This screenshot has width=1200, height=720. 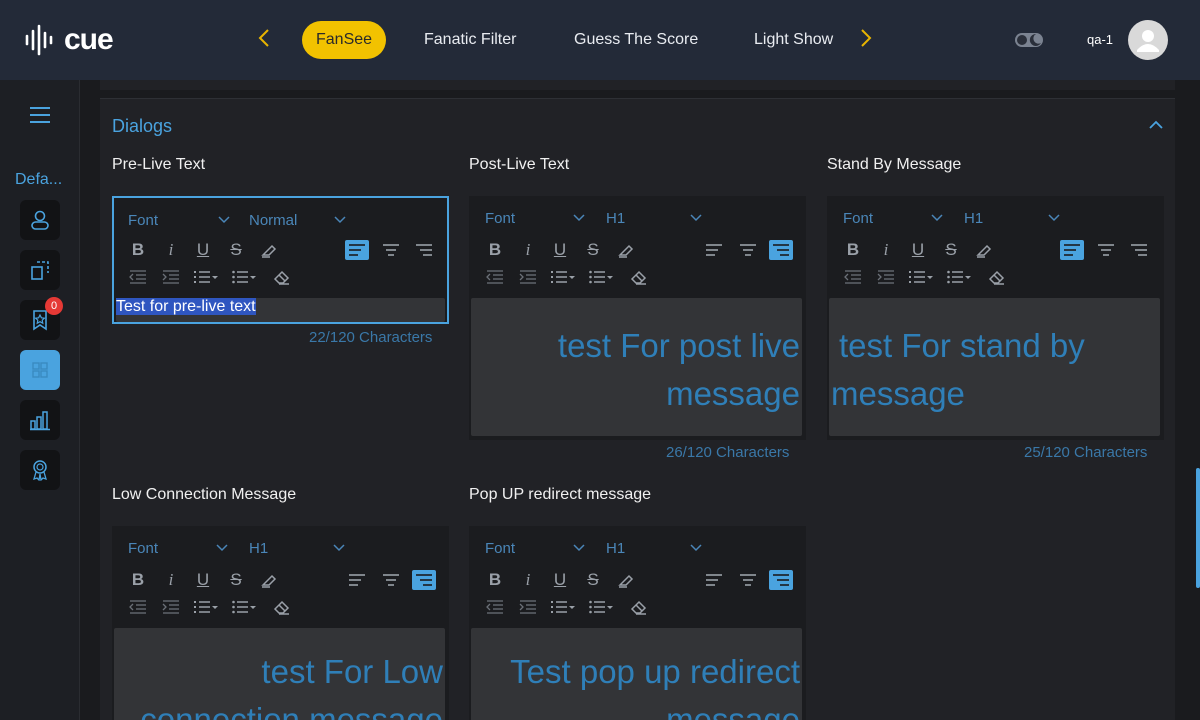 I want to click on nav-next-icon, so click(x=866, y=40).